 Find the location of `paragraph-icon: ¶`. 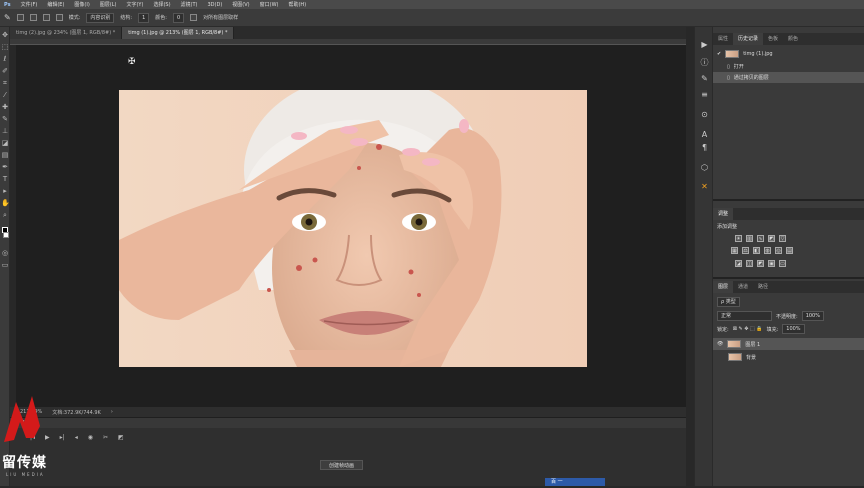

paragraph-icon: ¶ is located at coordinates (704, 147).